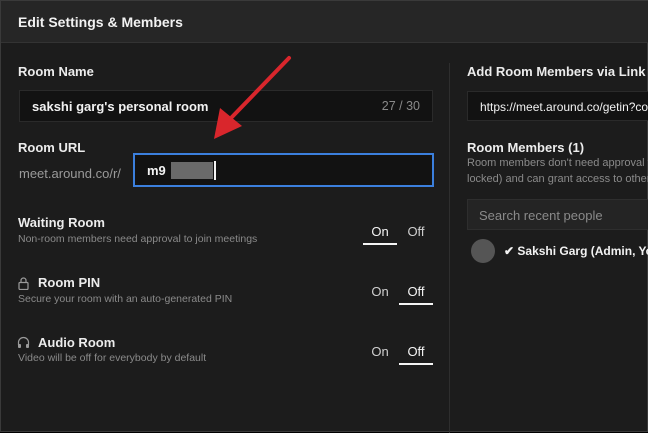 This screenshot has height=433, width=648. I want to click on annotation-arrow-icon, so click(252, 97).